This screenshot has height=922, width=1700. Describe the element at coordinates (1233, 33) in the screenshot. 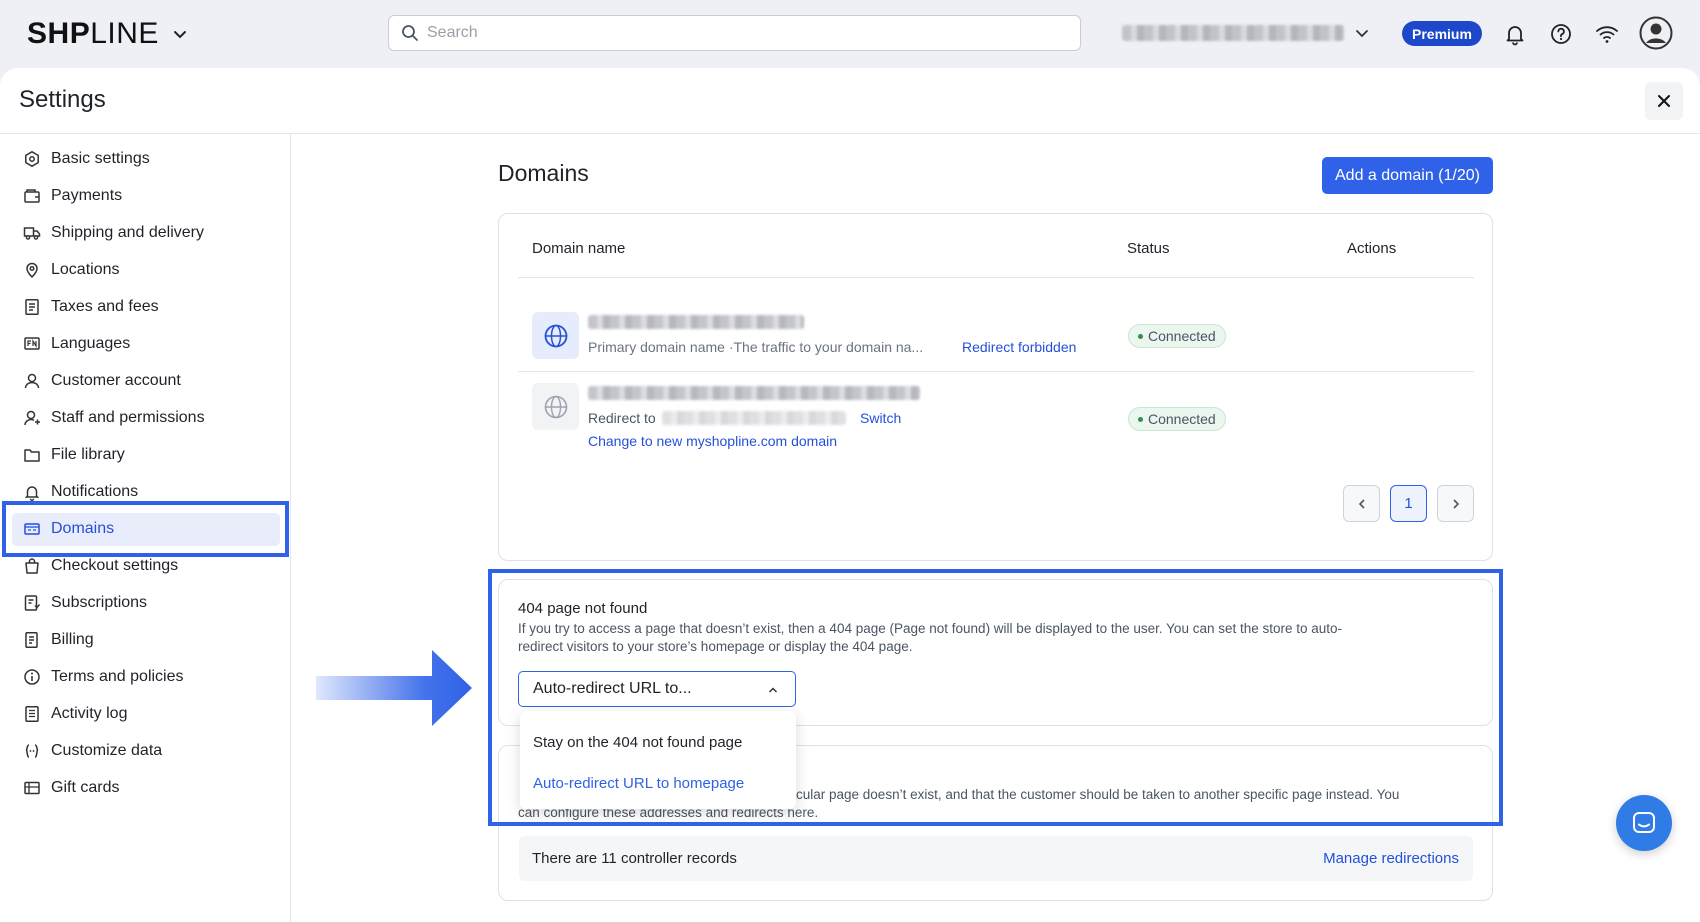

I see `store-name-redacted` at that location.